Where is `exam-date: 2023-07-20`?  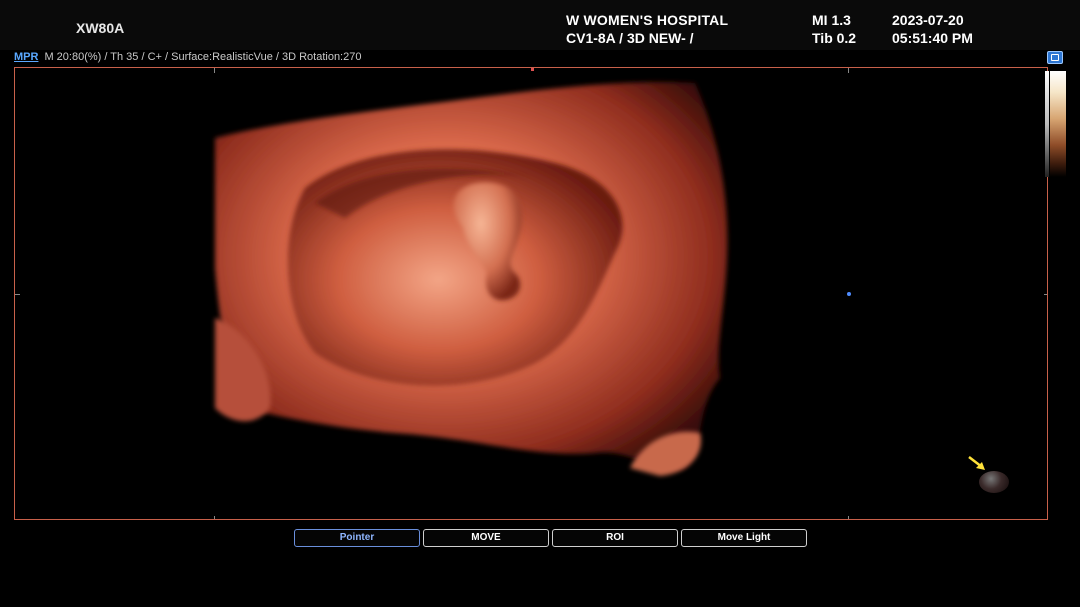 exam-date: 2023-07-20 is located at coordinates (928, 20).